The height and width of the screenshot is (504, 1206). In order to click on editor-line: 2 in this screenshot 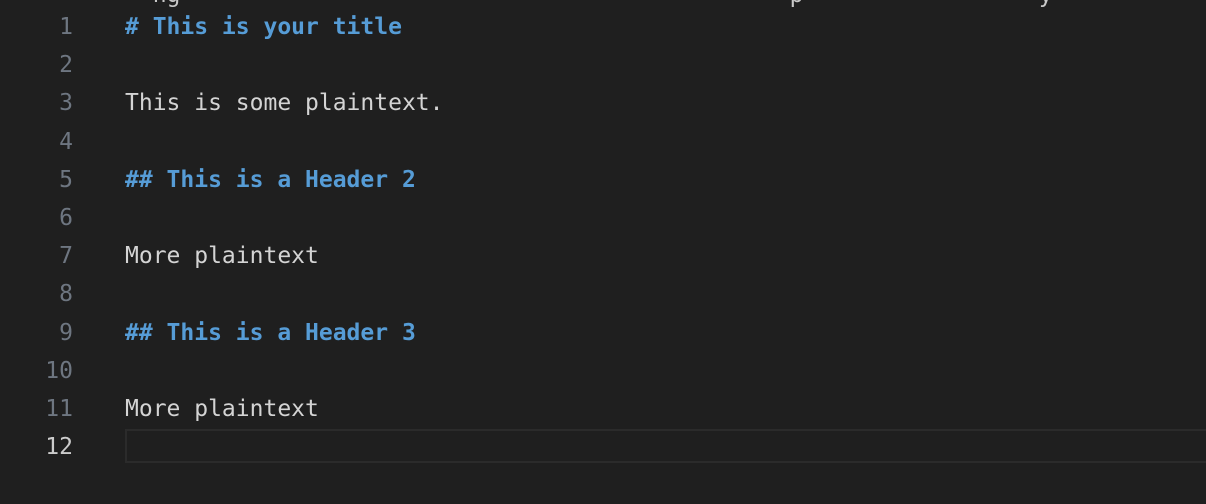, I will do `click(603, 65)`.